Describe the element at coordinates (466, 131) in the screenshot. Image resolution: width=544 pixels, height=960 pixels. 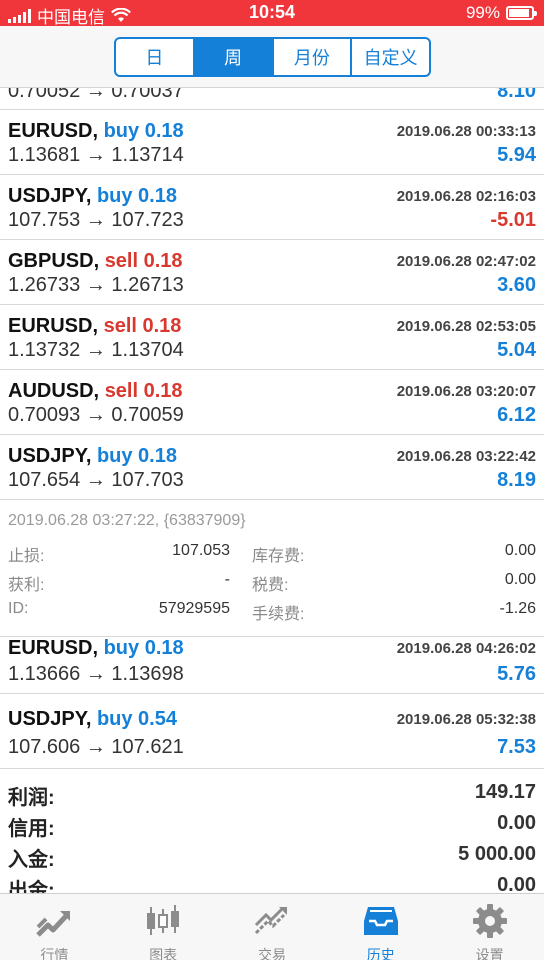
I see `trade-date: 2019.06.28 00:33:13` at that location.